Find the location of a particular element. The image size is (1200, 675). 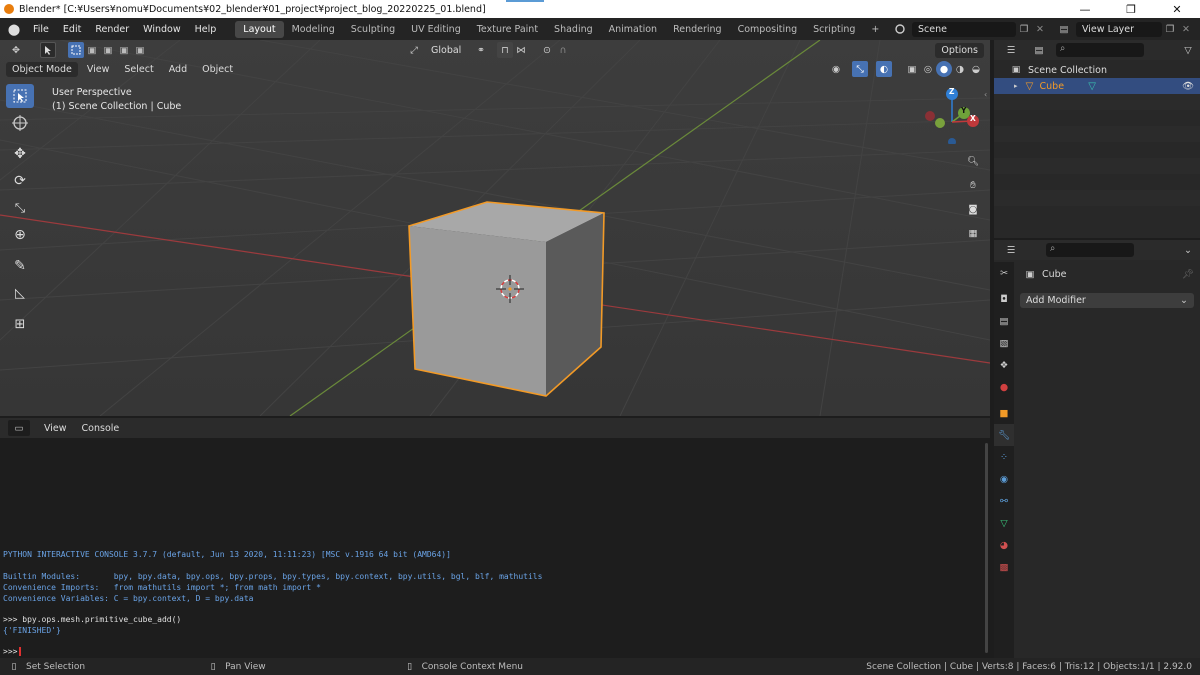

menu-edit: Edit is located at coordinates (72, 29).